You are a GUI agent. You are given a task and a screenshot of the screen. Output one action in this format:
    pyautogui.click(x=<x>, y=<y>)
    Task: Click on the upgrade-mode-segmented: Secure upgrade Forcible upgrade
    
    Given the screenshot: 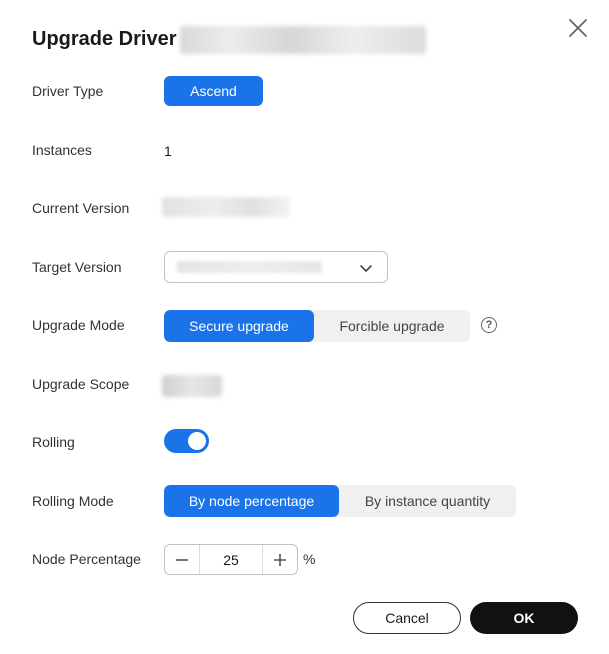 What is the action you would take?
    pyautogui.click(x=317, y=326)
    